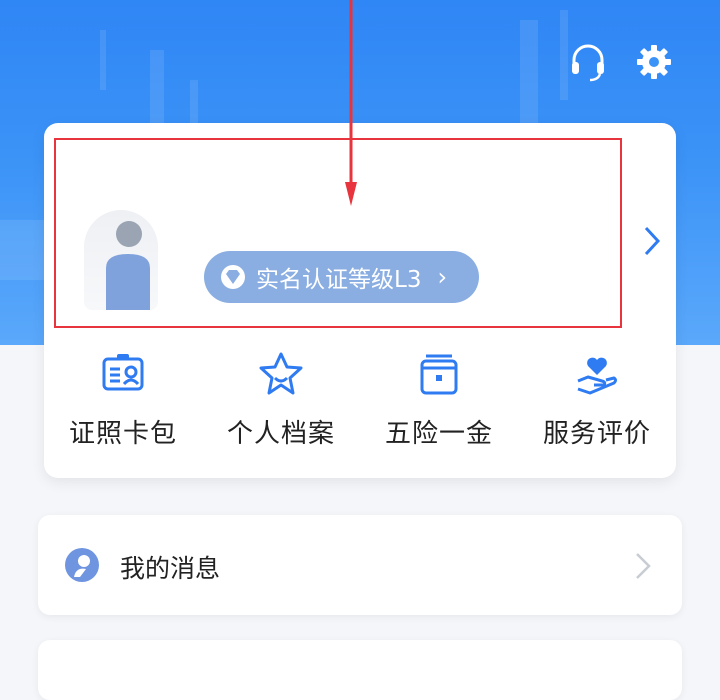 This screenshot has height=700, width=720. Describe the element at coordinates (170, 568) in the screenshot. I see `messages-label: 我的消息` at that location.